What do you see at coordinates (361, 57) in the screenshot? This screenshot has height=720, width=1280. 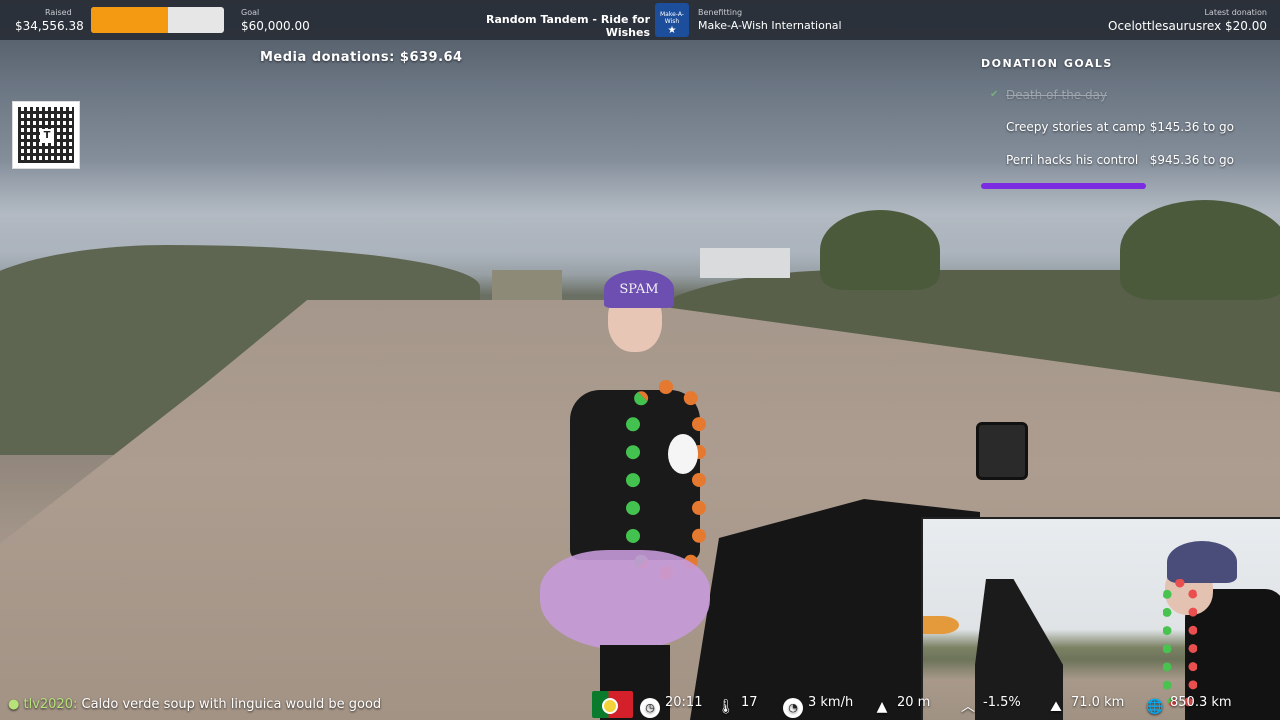 I see `media-donations: Media donations: $639.64` at bounding box center [361, 57].